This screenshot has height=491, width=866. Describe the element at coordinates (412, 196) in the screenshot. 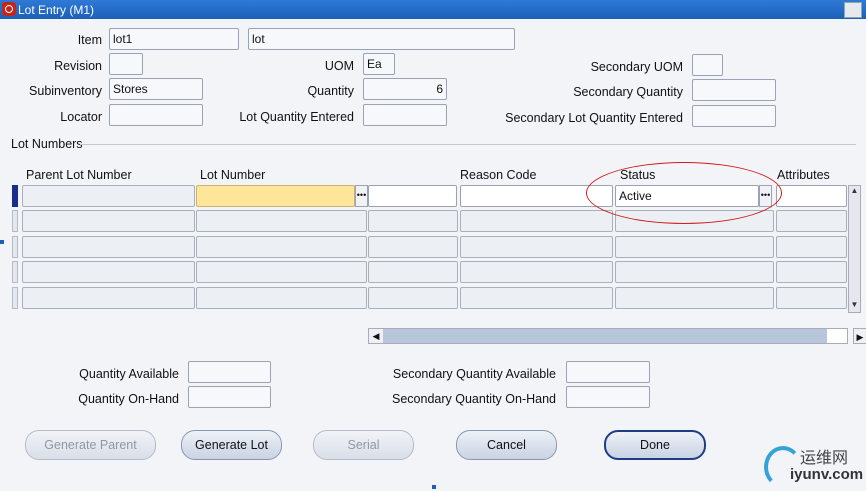

I see `lot-extra-cell` at that location.